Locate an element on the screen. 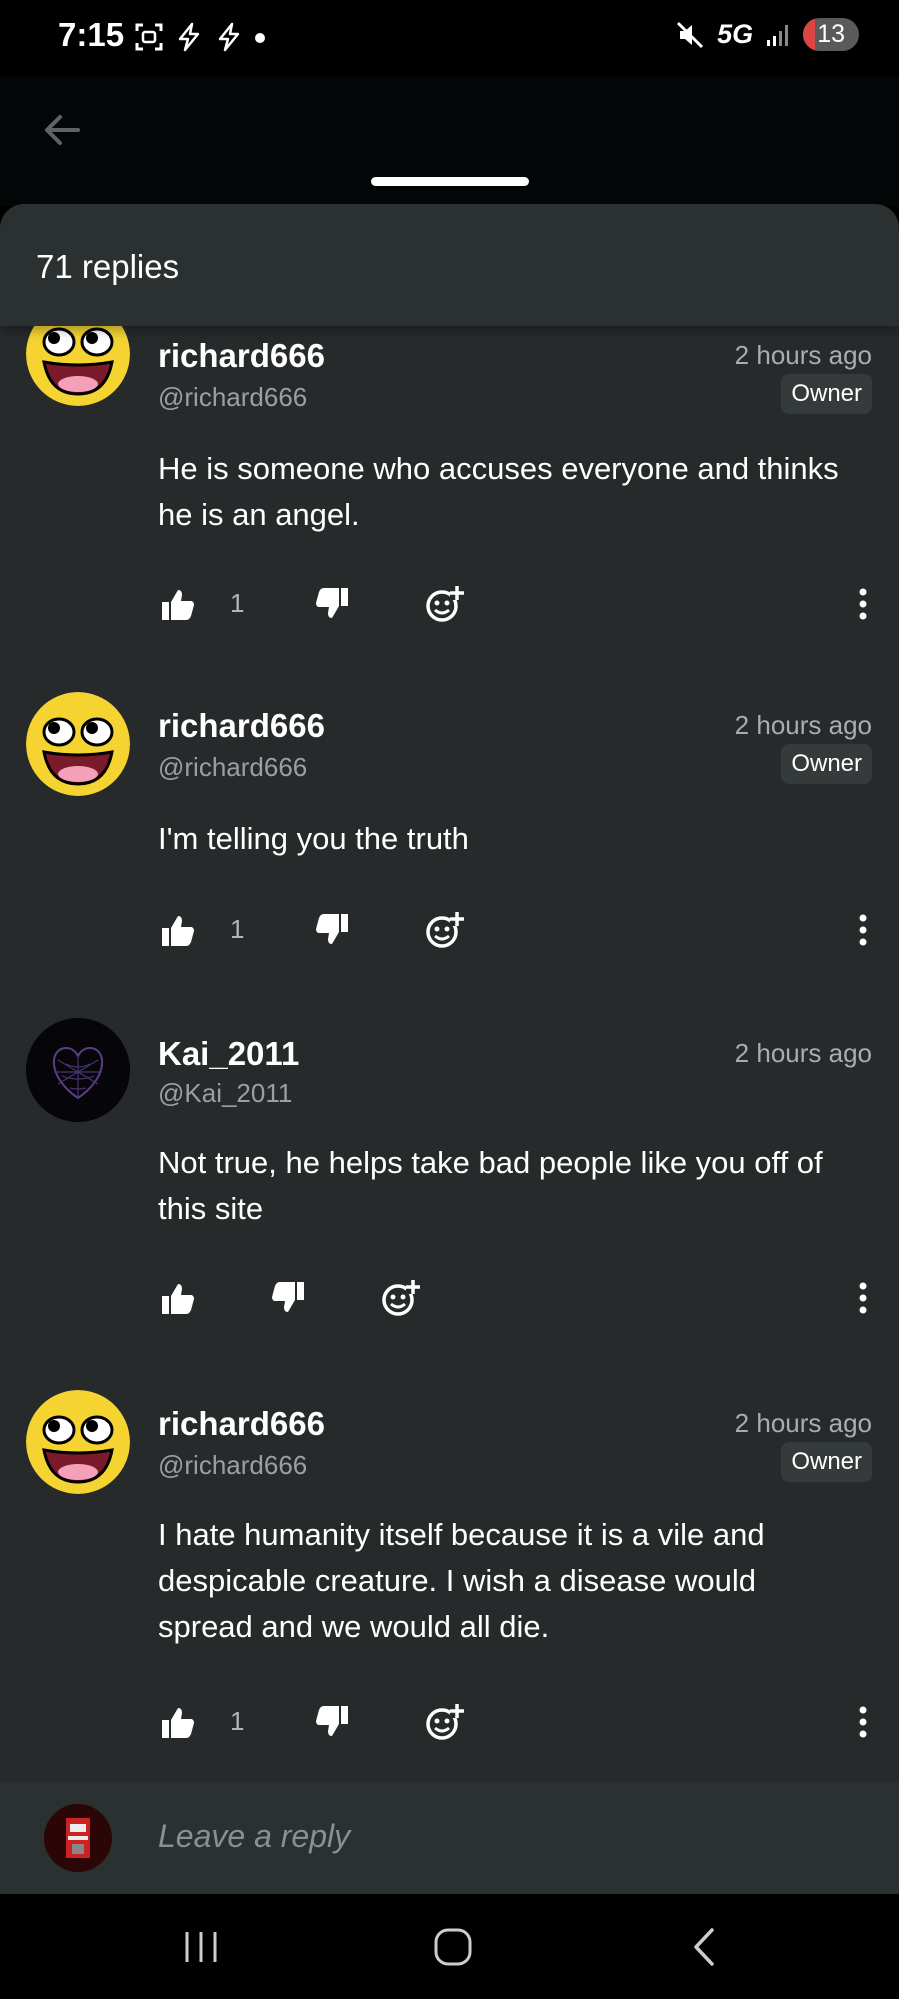 The height and width of the screenshot is (1999, 899). home-icon is located at coordinates (453, 1947).